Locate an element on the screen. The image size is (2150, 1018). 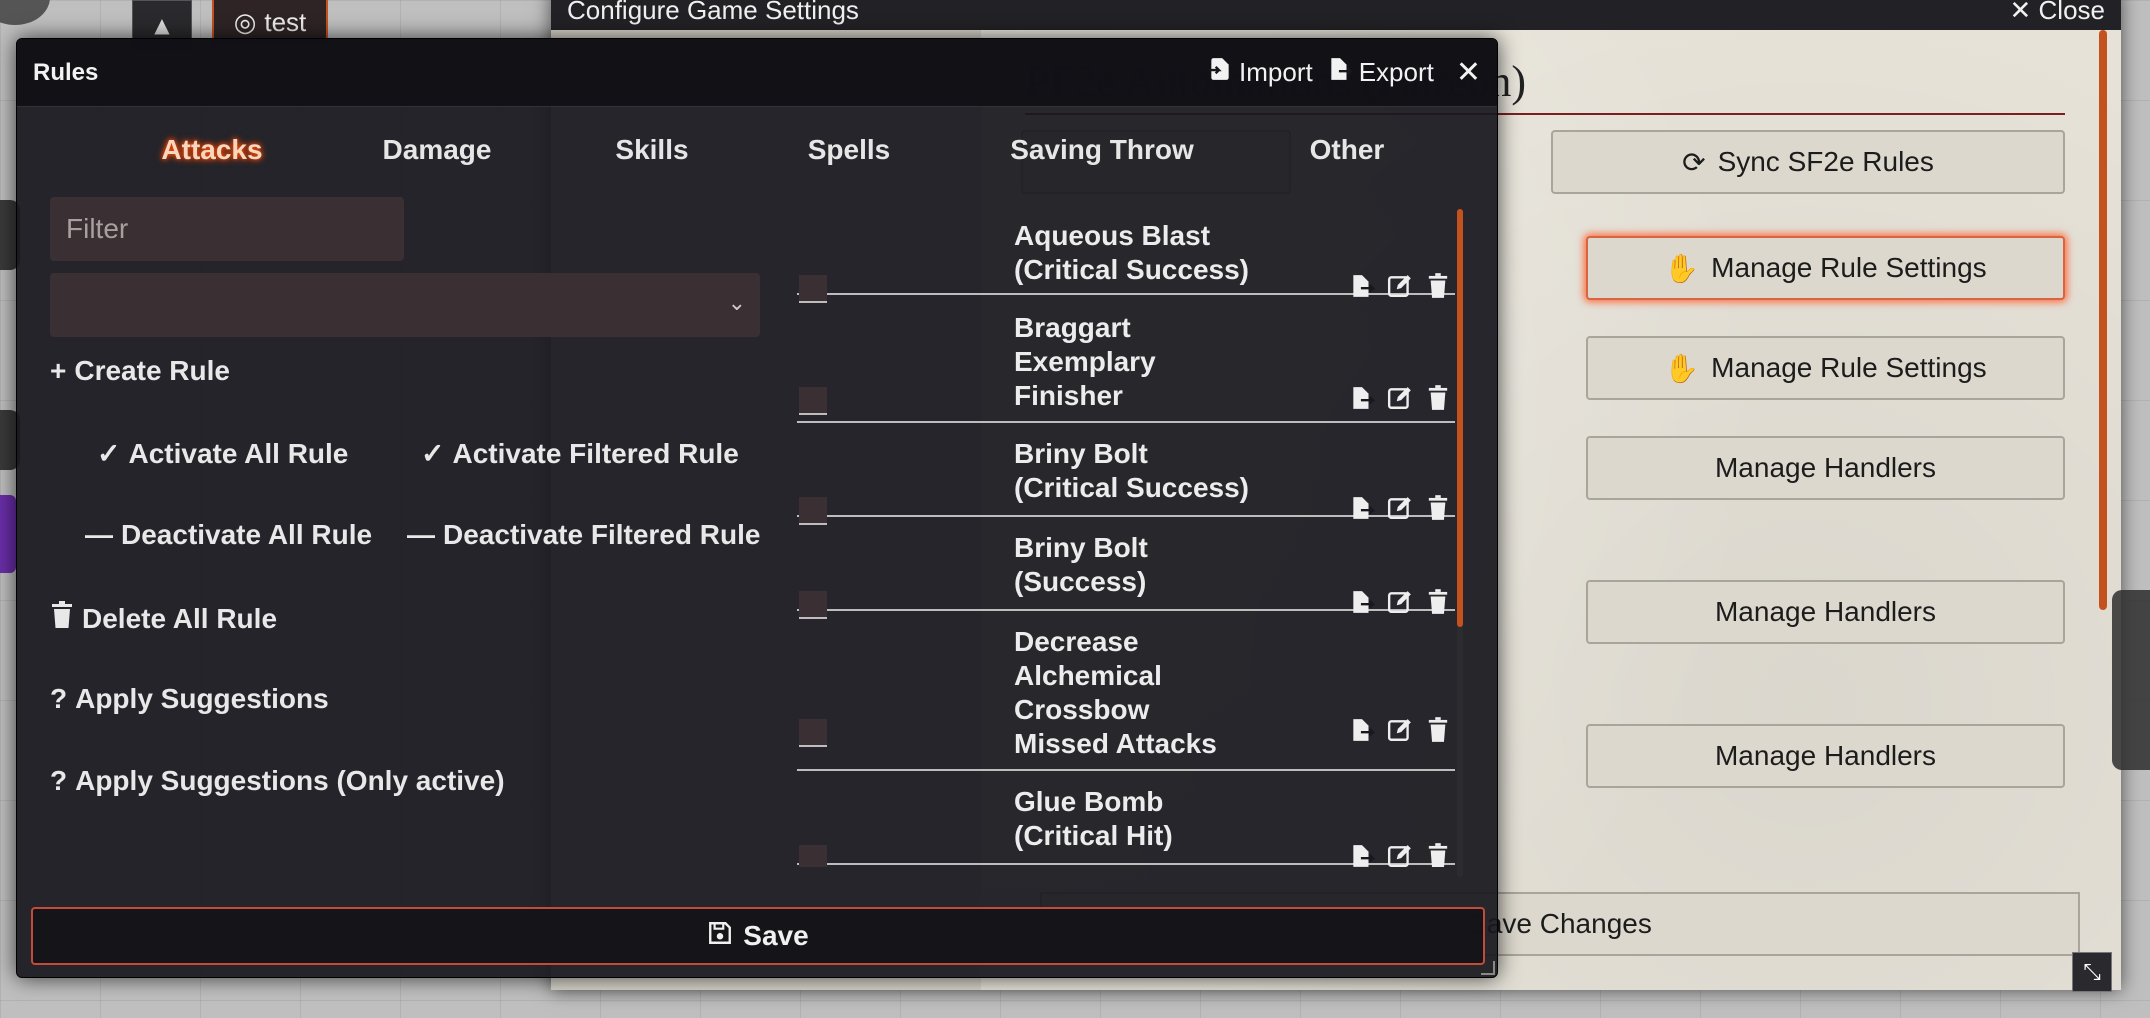
rule-label: Aqueous Blast (Critical Success) is located at coordinates (1131, 252).